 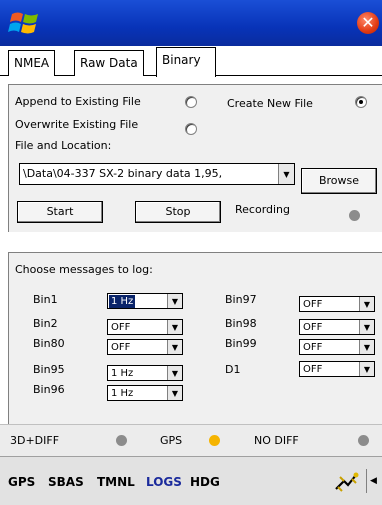 What do you see at coordinates (171, 440) in the screenshot?
I see `gps-label: GPS` at bounding box center [171, 440].